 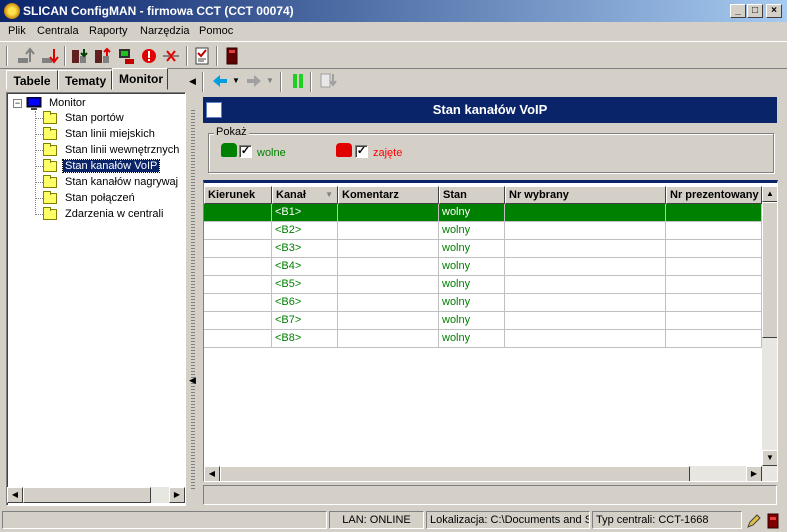 I want to click on table-row: <B8> wolny, so click(x=483, y=339).